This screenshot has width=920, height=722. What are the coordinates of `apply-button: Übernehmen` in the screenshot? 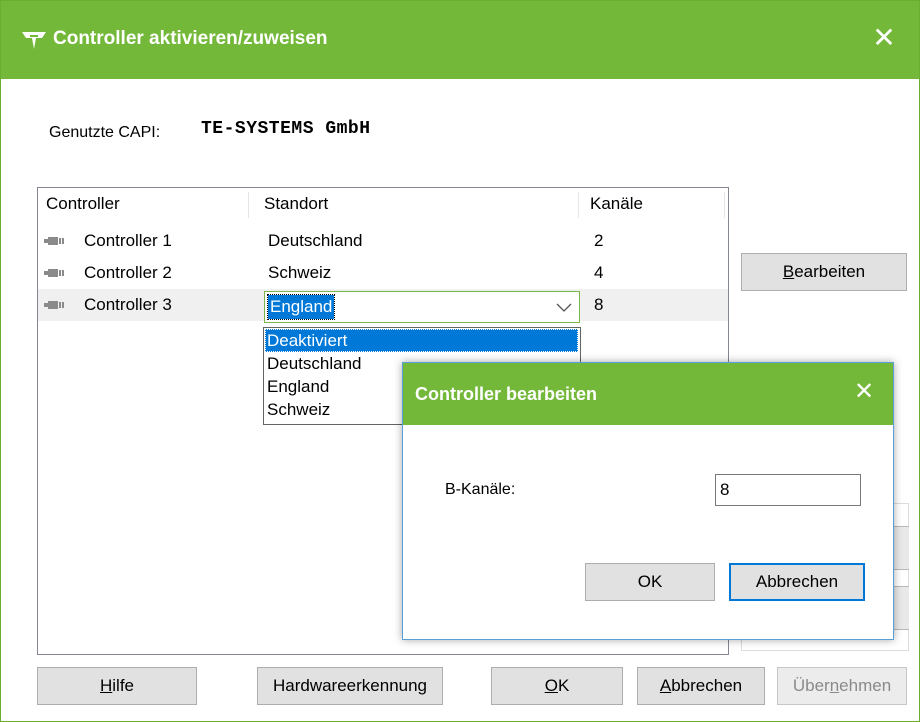 It's located at (842, 686).